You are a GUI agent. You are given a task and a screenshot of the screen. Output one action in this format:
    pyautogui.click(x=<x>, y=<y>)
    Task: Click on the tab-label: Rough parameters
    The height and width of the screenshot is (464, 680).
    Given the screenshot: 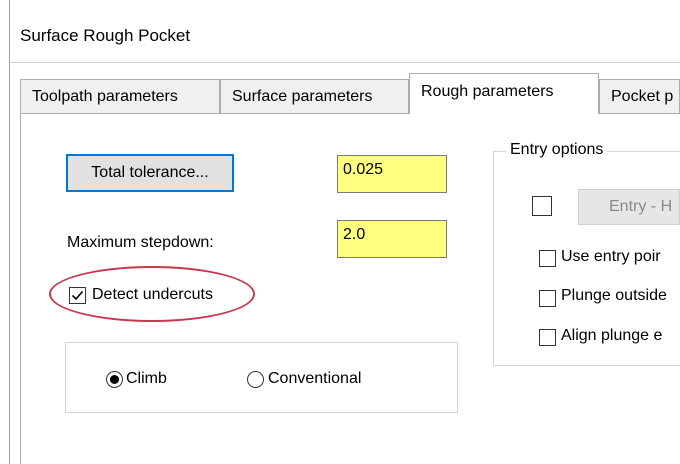 What is the action you would take?
    pyautogui.click(x=487, y=91)
    